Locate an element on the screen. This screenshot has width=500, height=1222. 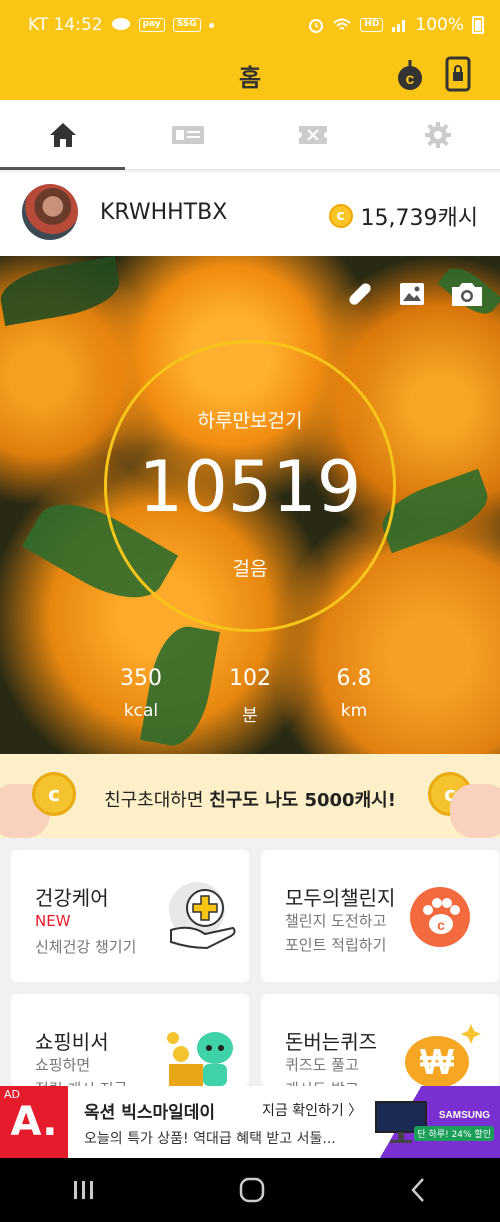
tab-coupon is located at coordinates (312, 134).